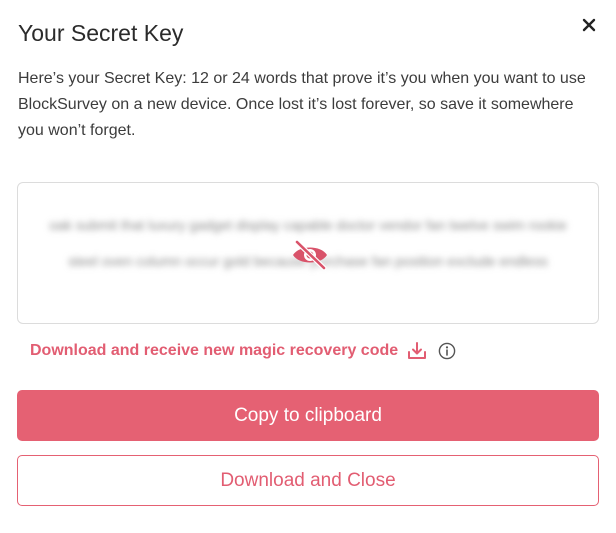 This screenshot has height=533, width=616. I want to click on info-icon, so click(447, 351).